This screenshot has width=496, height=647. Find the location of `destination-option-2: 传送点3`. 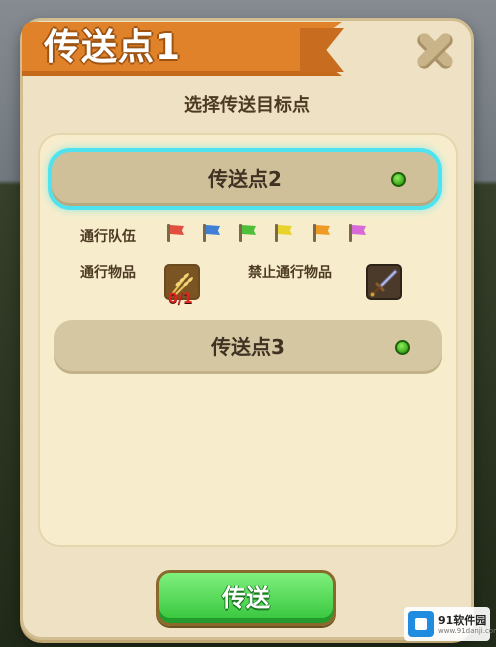

destination-option-2: 传送点3 is located at coordinates (248, 347).